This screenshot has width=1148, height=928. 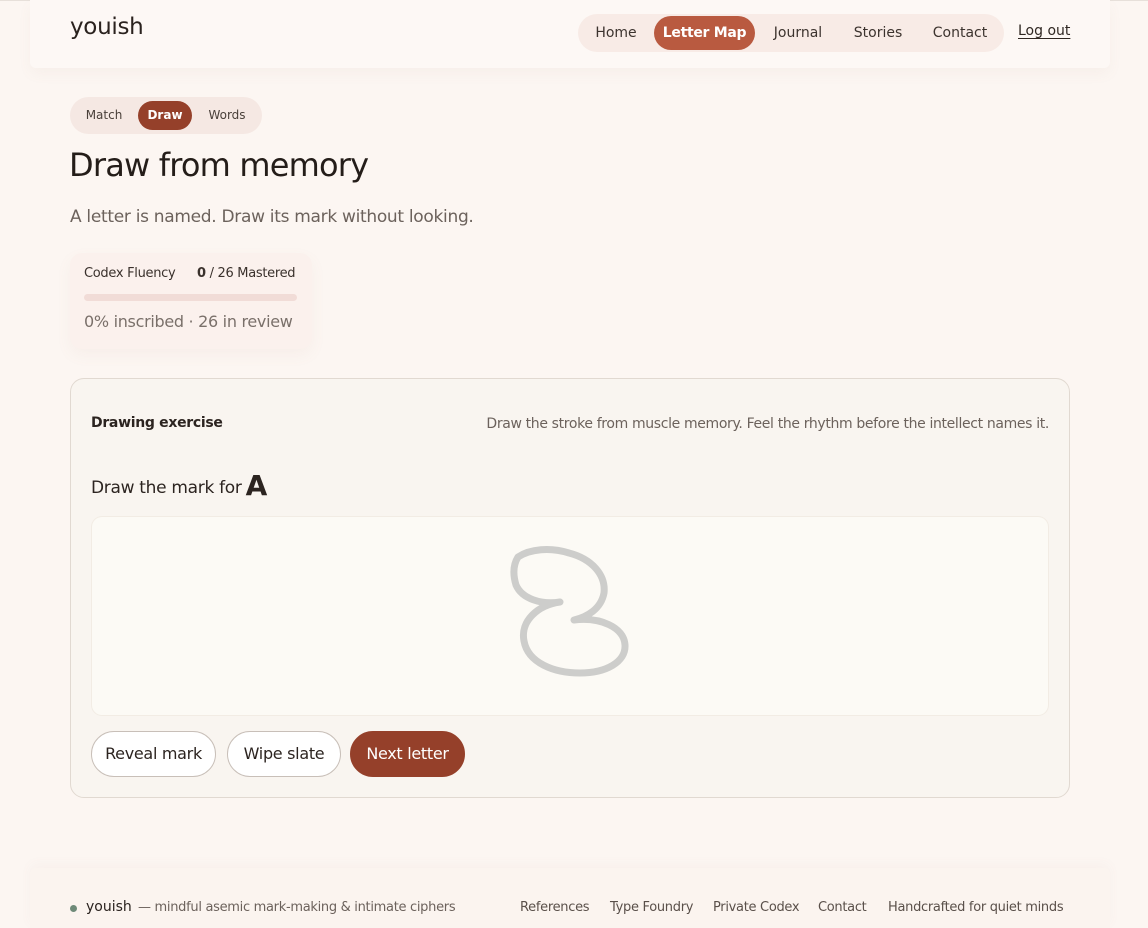 I want to click on fluency-mastered: 0 / 26 Mastered, so click(x=246, y=273).